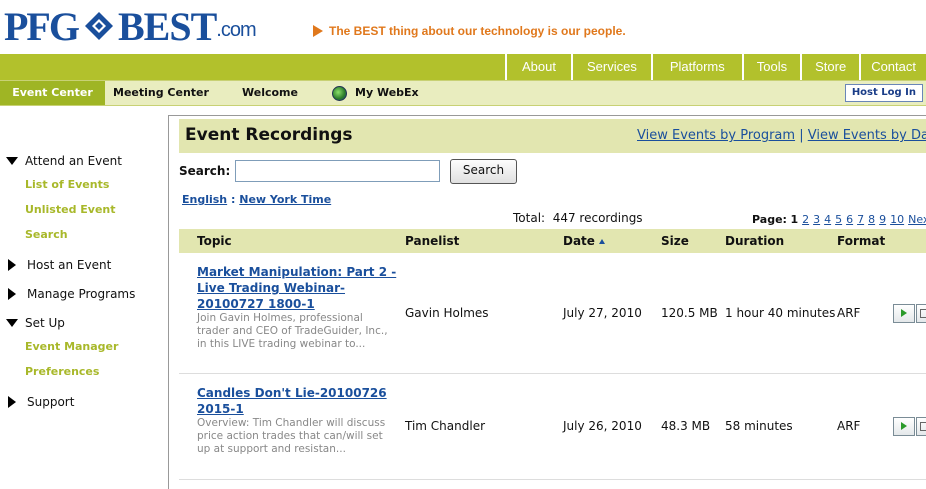  Describe the element at coordinates (849, 219) in the screenshot. I see `page-link: 6` at that location.